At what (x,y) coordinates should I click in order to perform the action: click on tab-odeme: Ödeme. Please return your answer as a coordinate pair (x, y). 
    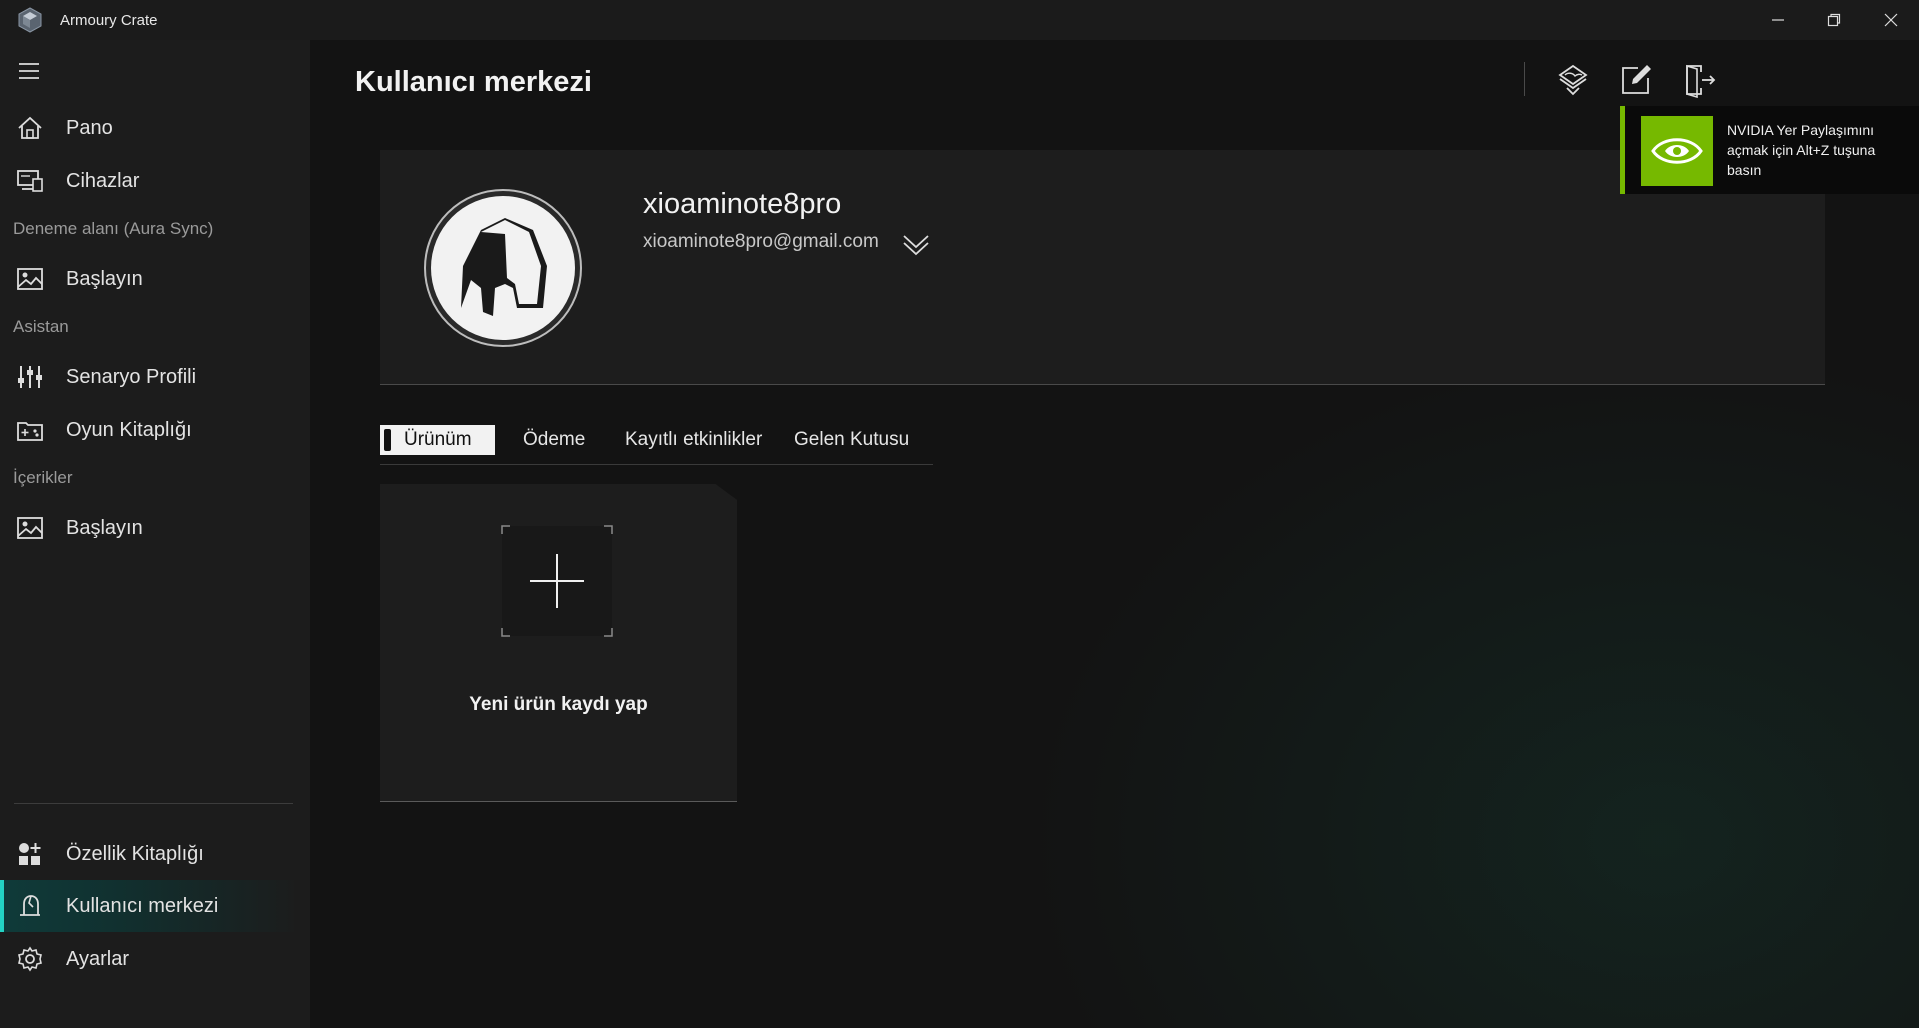
    Looking at the image, I should click on (554, 440).